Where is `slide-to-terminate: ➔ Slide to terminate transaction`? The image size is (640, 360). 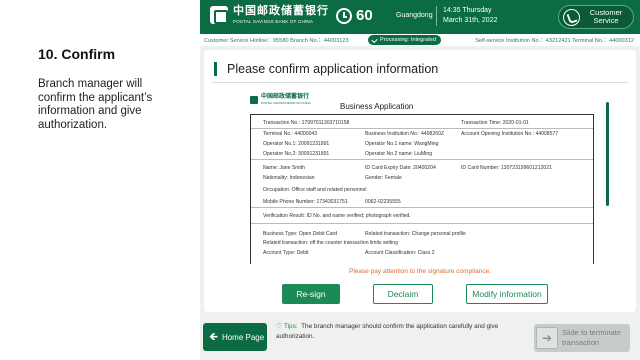 slide-to-terminate: ➔ Slide to terminate transaction is located at coordinates (582, 338).